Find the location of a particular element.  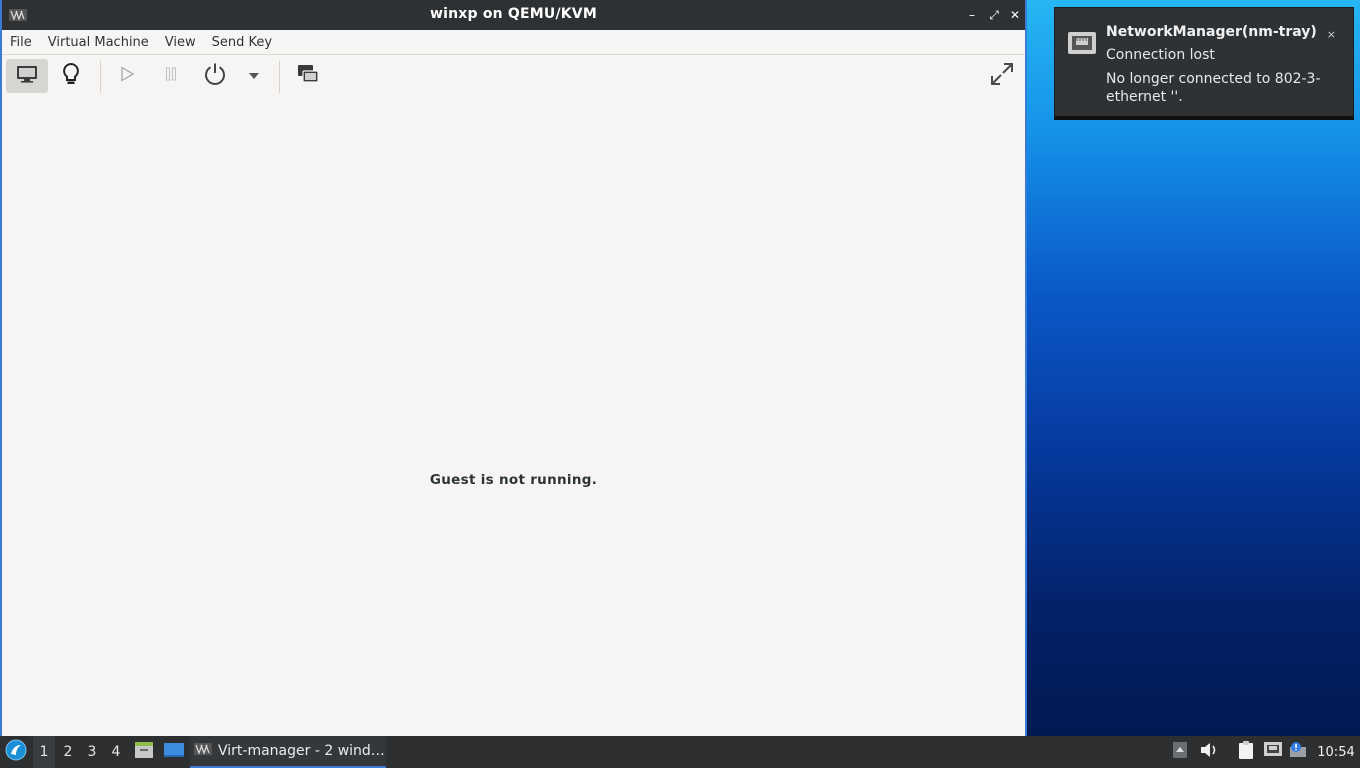

up-arrow-icon is located at coordinates (1180, 752).